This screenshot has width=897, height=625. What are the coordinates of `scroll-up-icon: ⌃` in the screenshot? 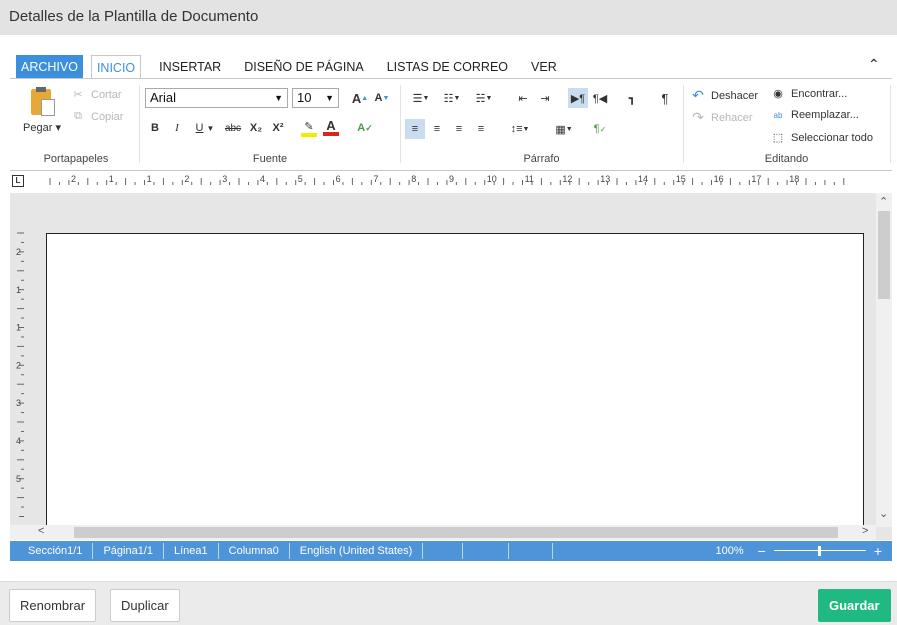 It's located at (883, 201).